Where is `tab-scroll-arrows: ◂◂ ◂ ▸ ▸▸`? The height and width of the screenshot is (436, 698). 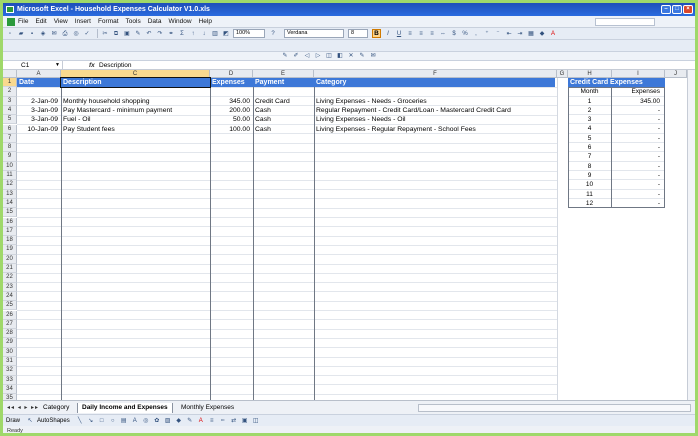 tab-scroll-arrows: ◂◂ ◂ ▸ ▸▸ is located at coordinates (23, 407).